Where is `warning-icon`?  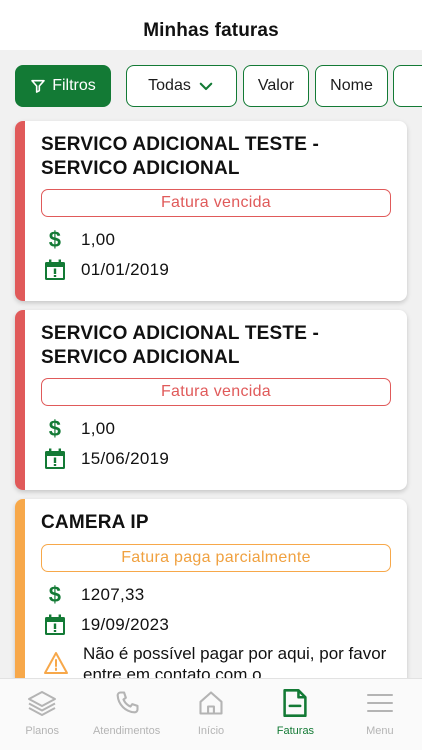
warning-icon is located at coordinates (56, 664).